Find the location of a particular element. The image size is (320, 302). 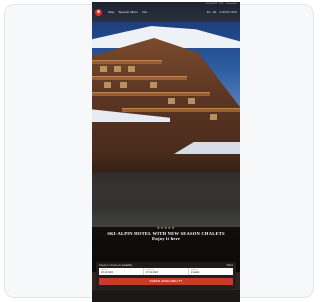

nav-item-offers: Special offers is located at coordinates (128, 12).